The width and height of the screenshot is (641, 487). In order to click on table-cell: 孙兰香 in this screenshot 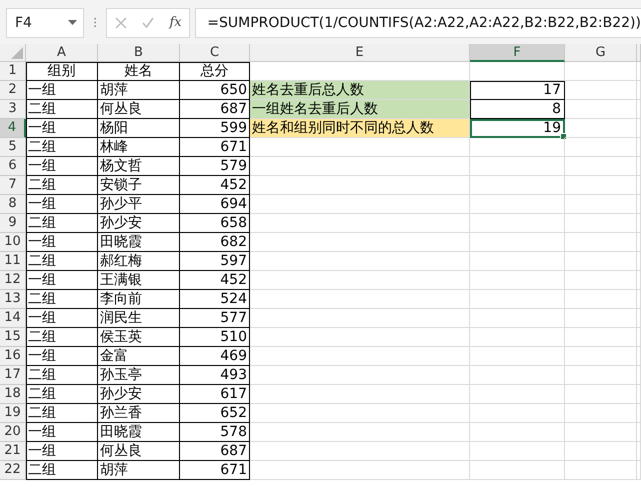, I will do `click(139, 413)`.